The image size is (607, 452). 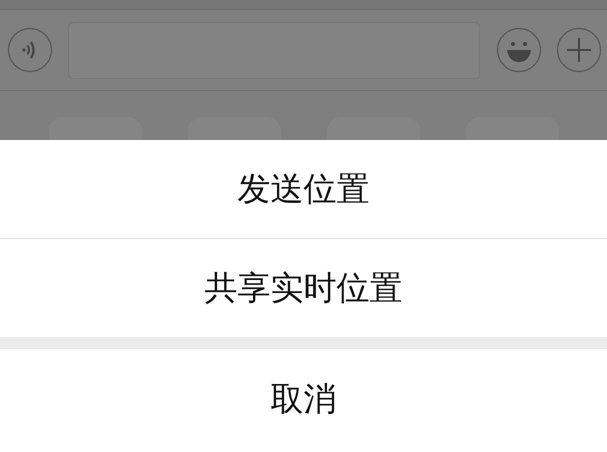 I want to click on plus-icon, so click(x=579, y=50).